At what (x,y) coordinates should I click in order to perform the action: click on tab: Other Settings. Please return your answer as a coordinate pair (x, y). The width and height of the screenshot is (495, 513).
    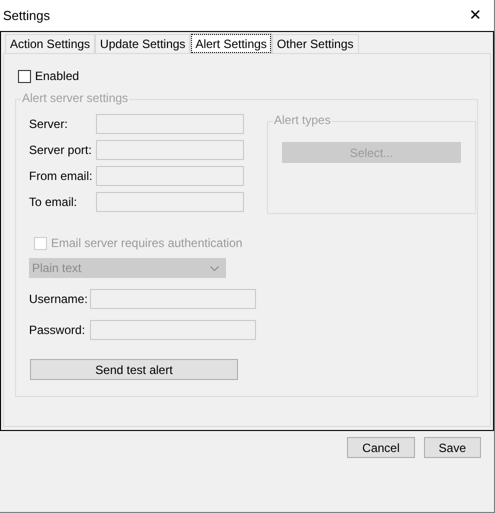
    Looking at the image, I should click on (315, 43).